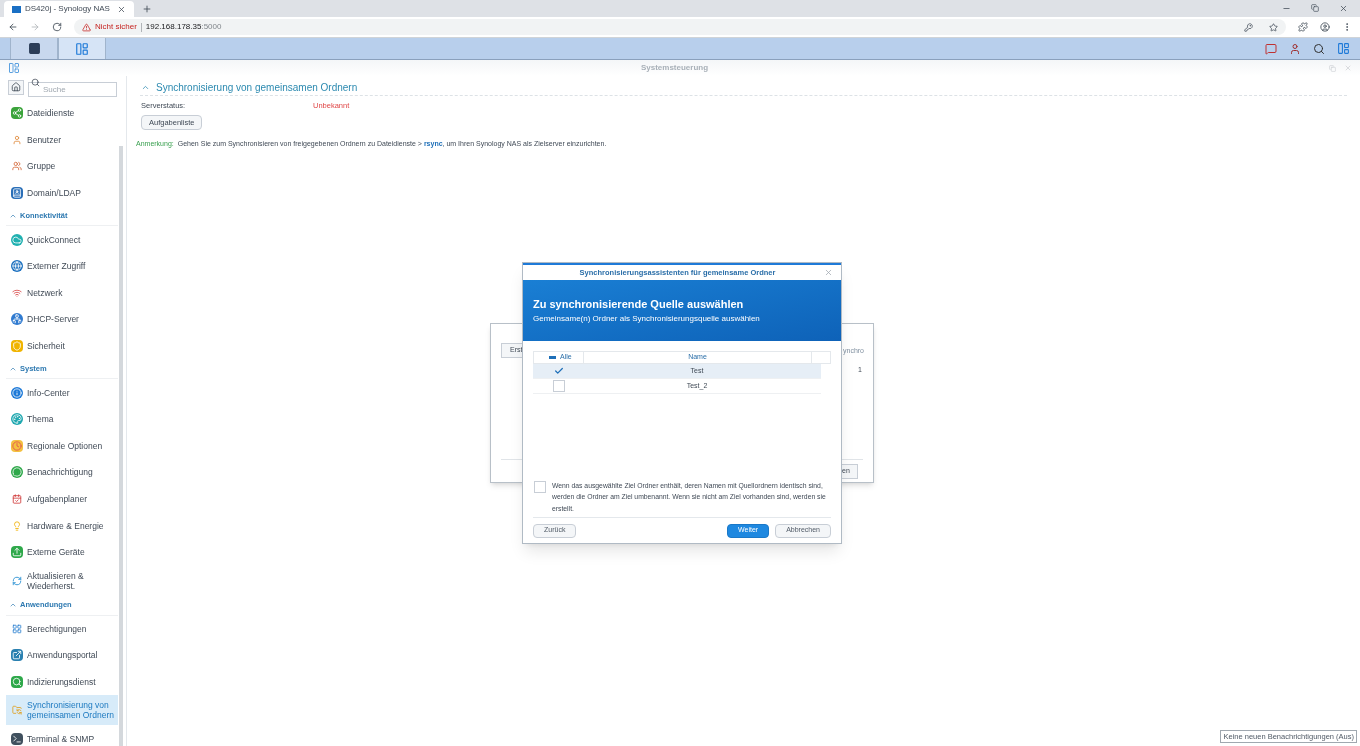  Describe the element at coordinates (62, 419) in the screenshot. I see `sidebar-item: Thema` at that location.